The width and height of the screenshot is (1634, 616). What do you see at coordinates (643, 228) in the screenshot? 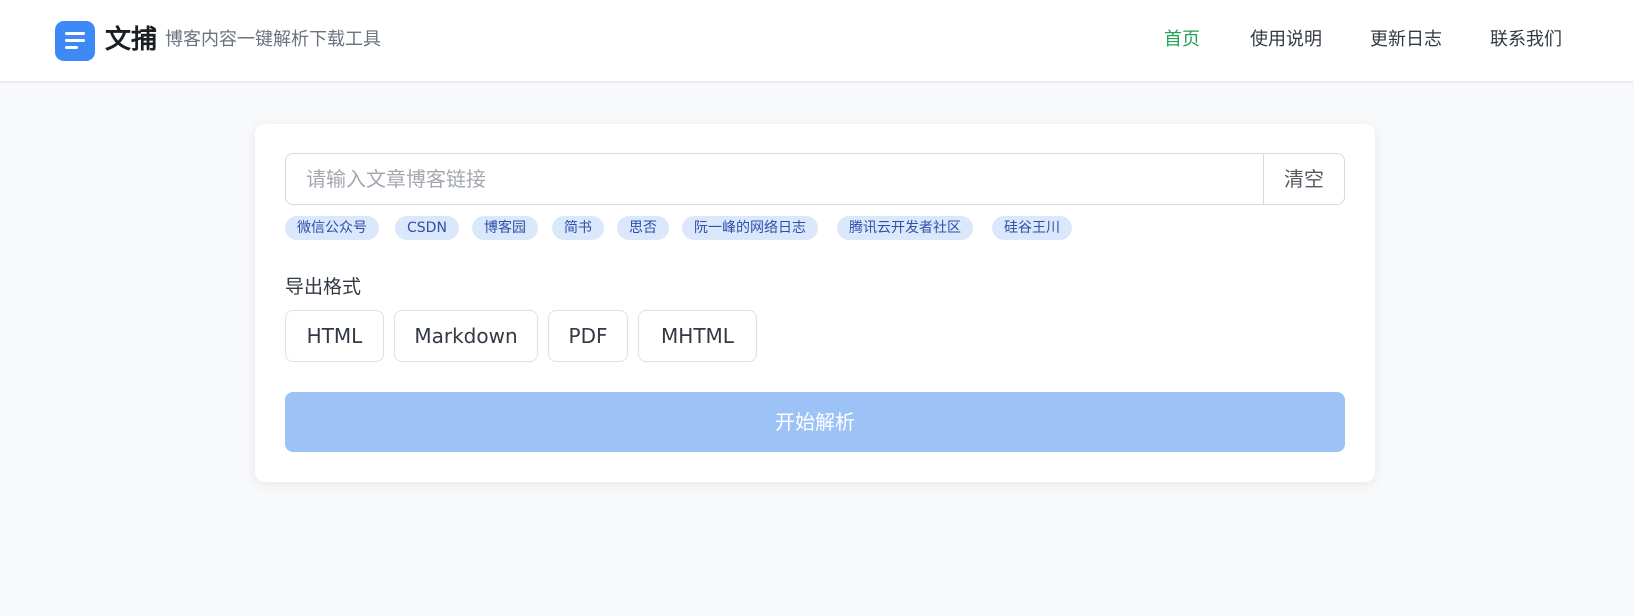
I see `platform-tag-segmentfault: 思否` at bounding box center [643, 228].